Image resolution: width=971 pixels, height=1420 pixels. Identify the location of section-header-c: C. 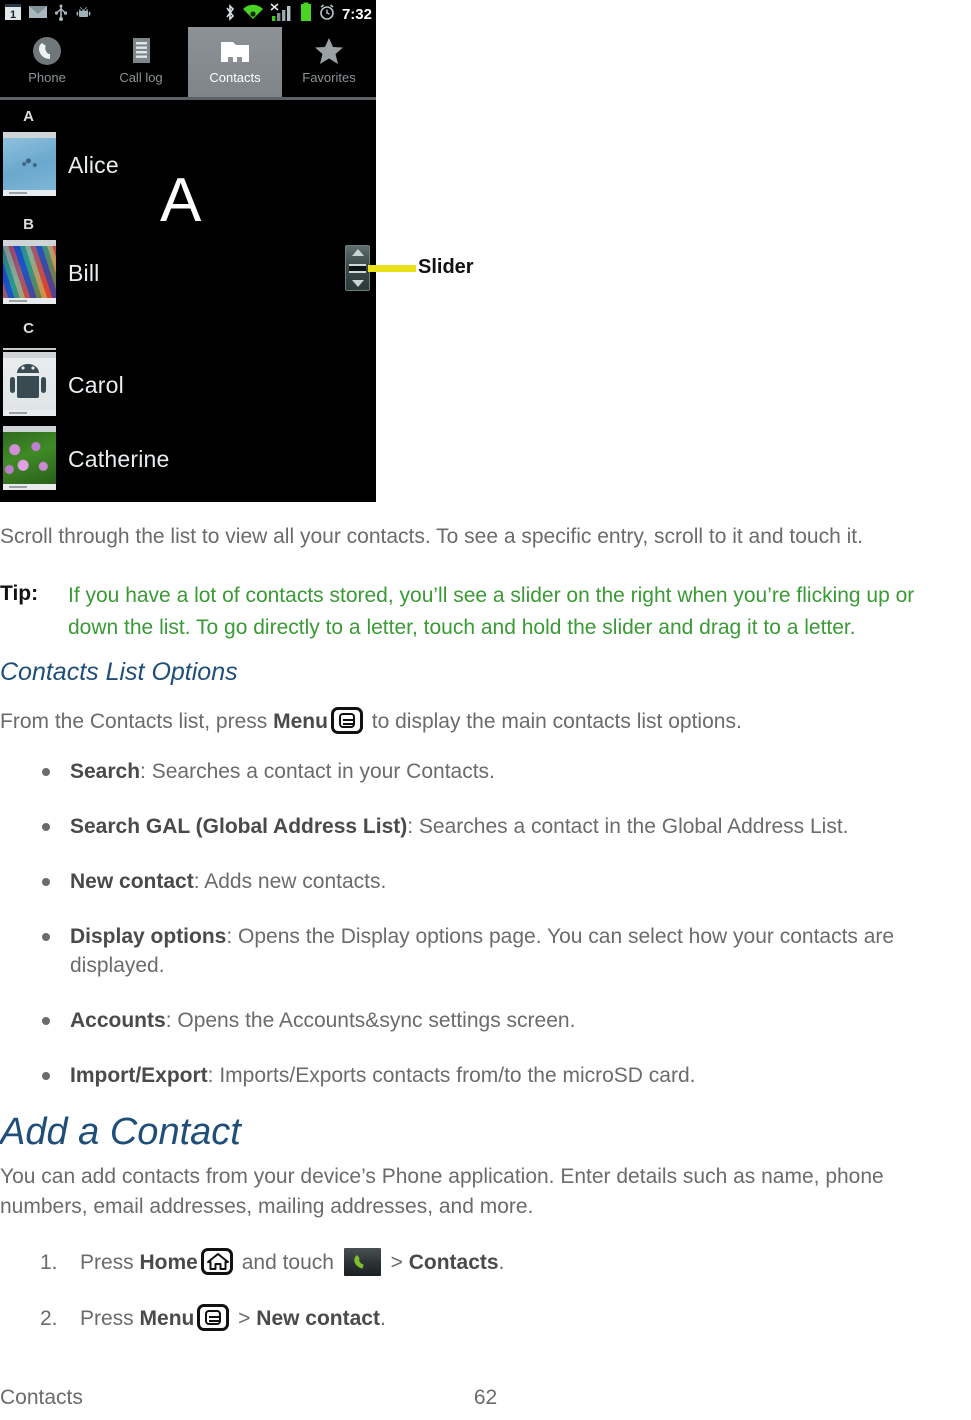
(28, 328).